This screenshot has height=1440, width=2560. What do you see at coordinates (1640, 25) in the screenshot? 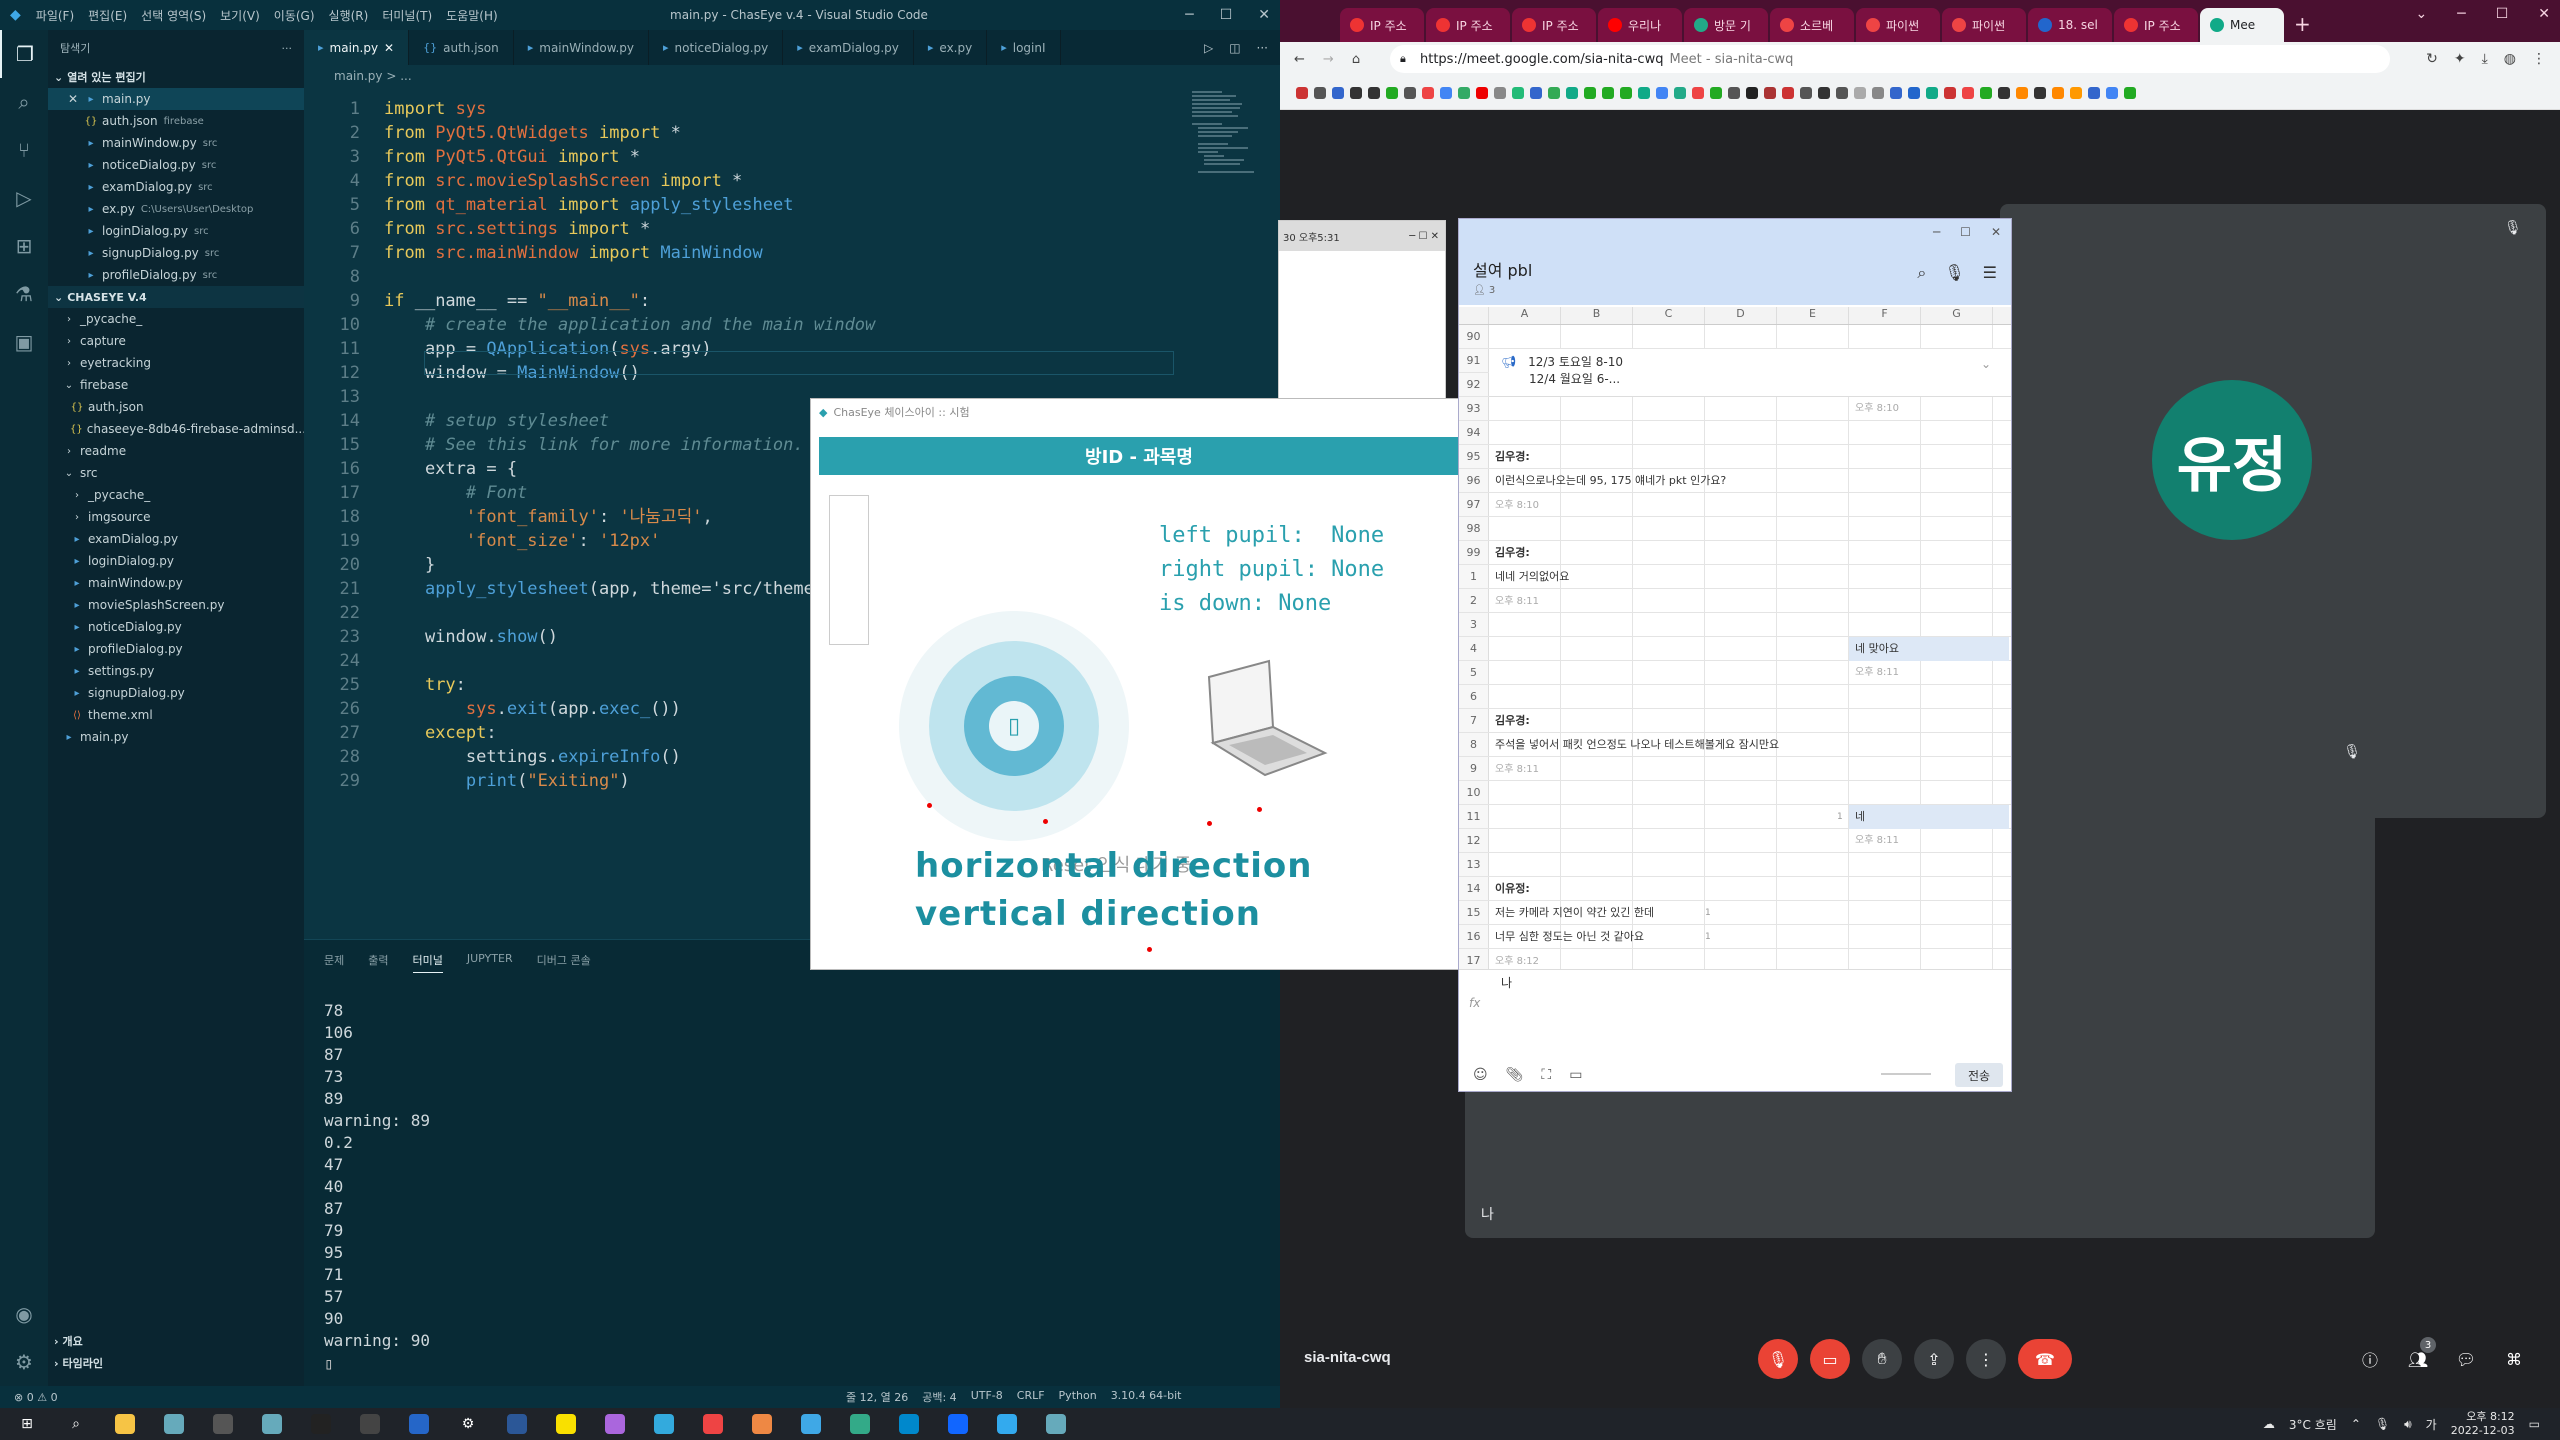
I see `browser-tab: 우리나` at bounding box center [1640, 25].